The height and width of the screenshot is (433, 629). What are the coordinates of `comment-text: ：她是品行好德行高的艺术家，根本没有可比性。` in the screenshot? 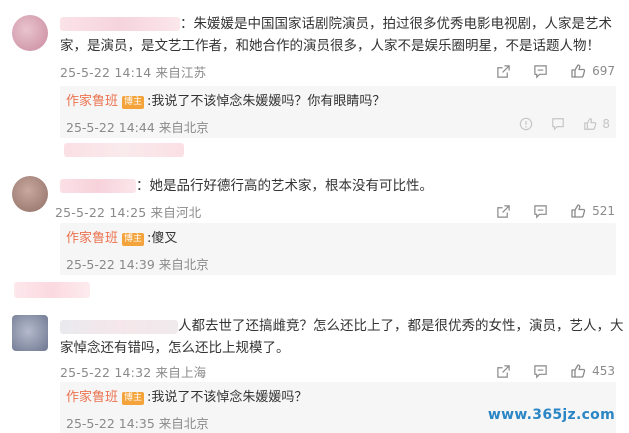 It's located at (284, 186).